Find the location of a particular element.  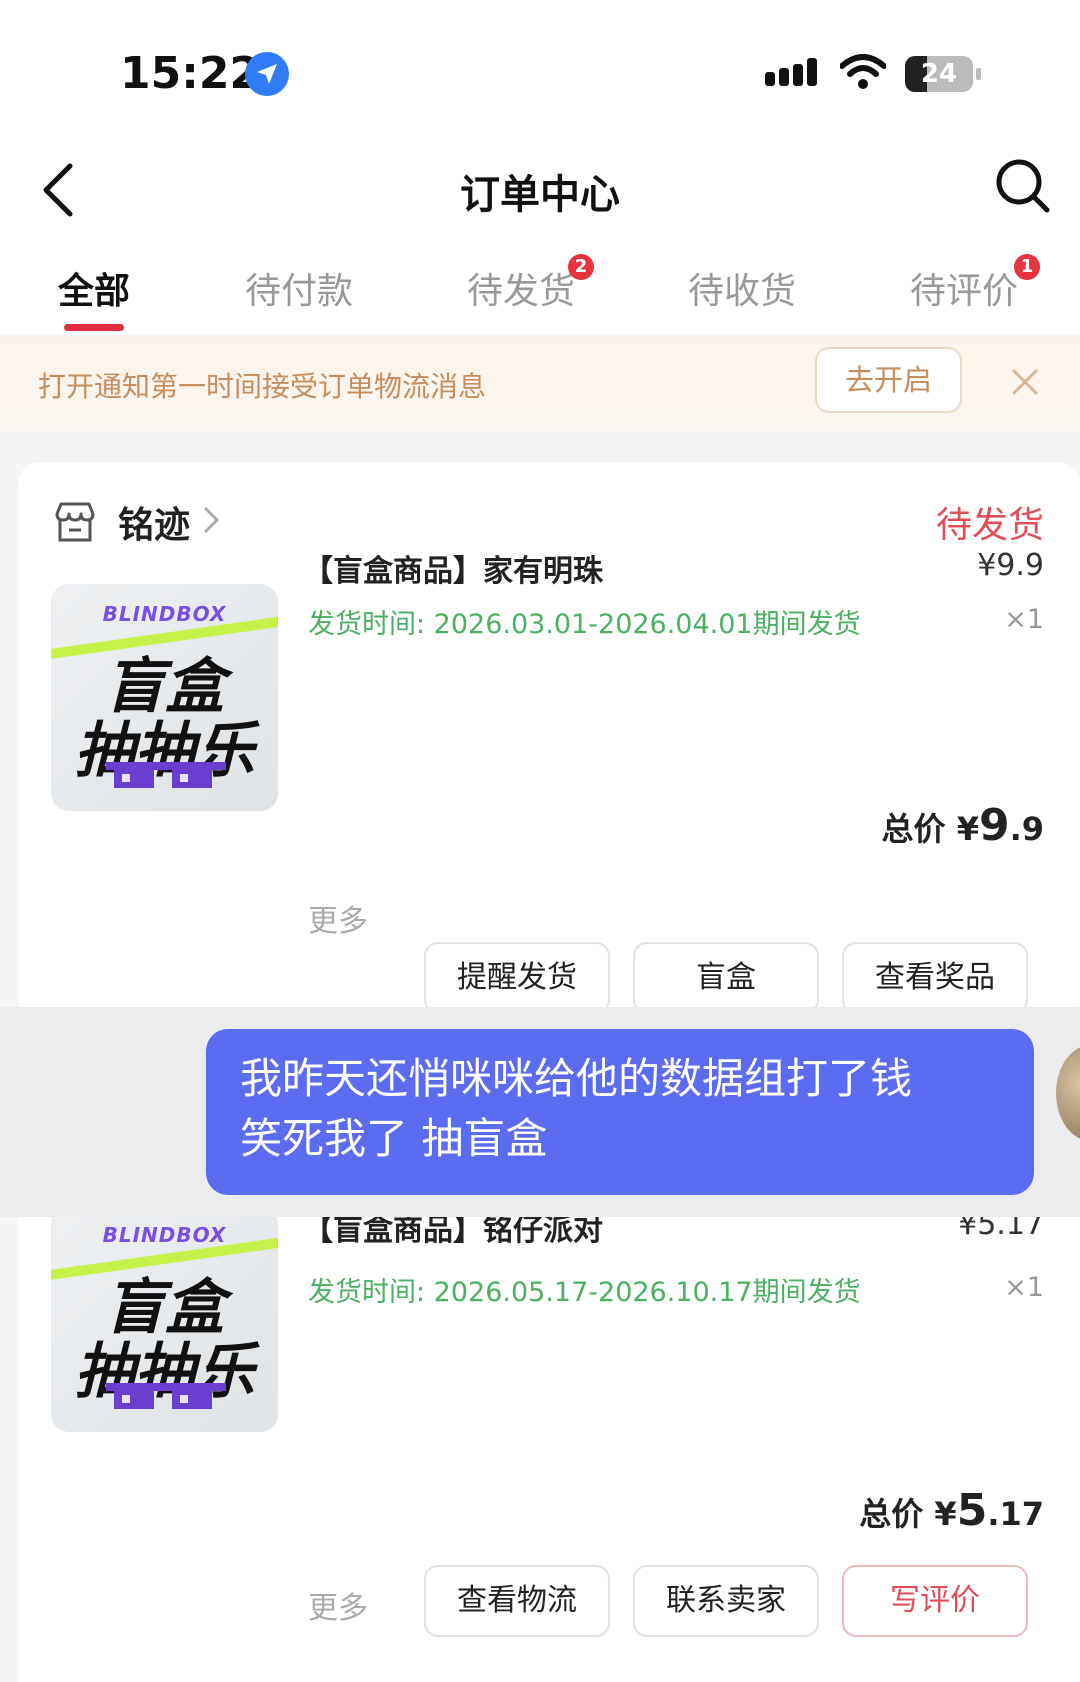

nav-header: 订单中心 is located at coordinates (540, 195).